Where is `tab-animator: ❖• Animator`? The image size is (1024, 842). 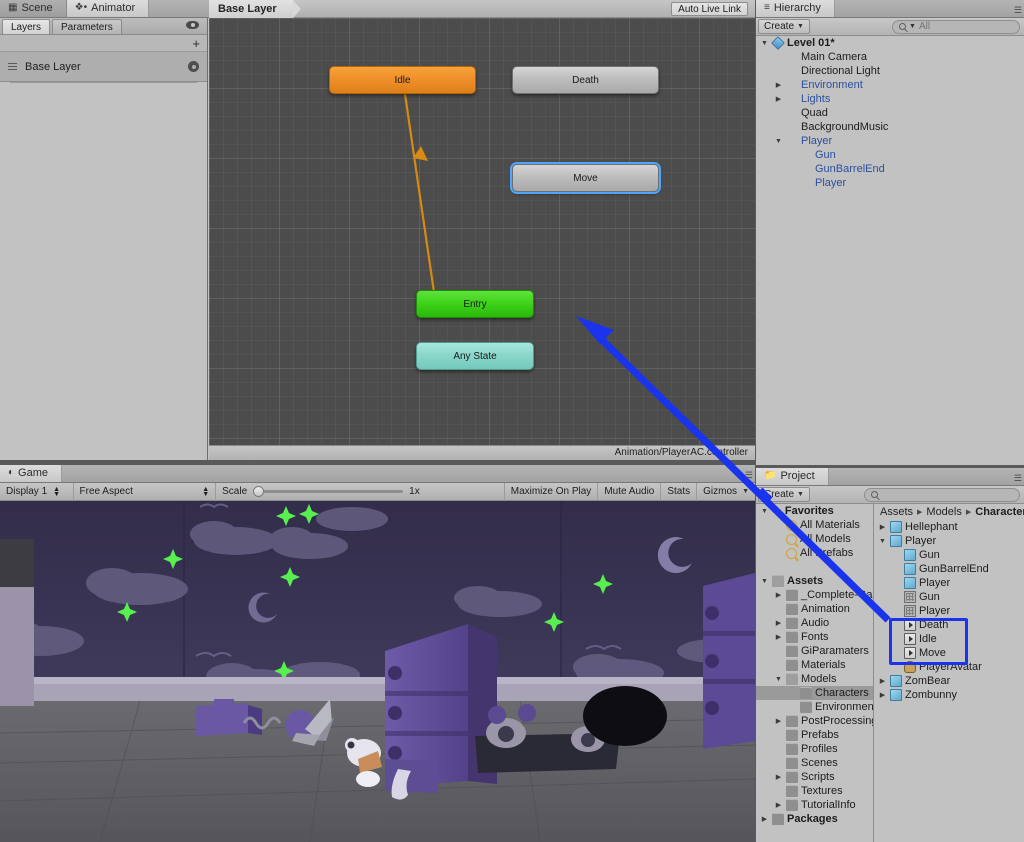 tab-animator: ❖• Animator is located at coordinates (108, 8).